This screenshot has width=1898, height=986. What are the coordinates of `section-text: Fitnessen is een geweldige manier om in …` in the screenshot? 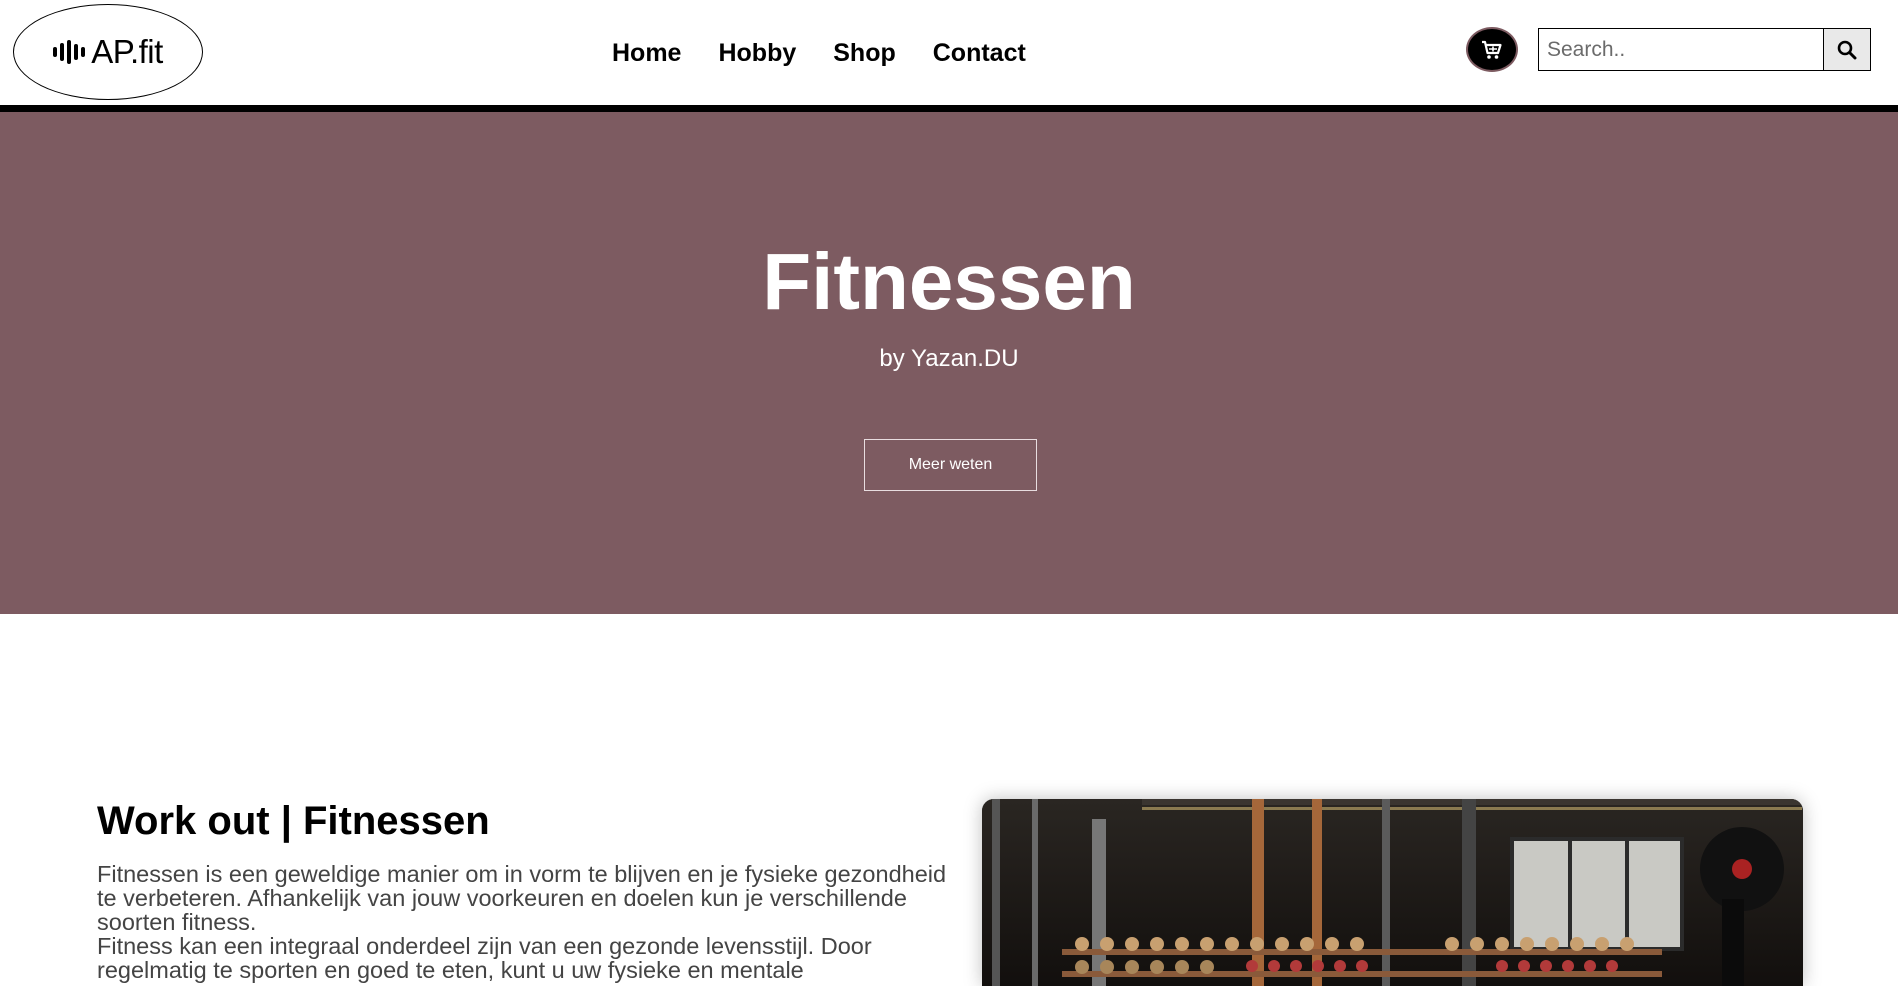 It's located at (522, 922).